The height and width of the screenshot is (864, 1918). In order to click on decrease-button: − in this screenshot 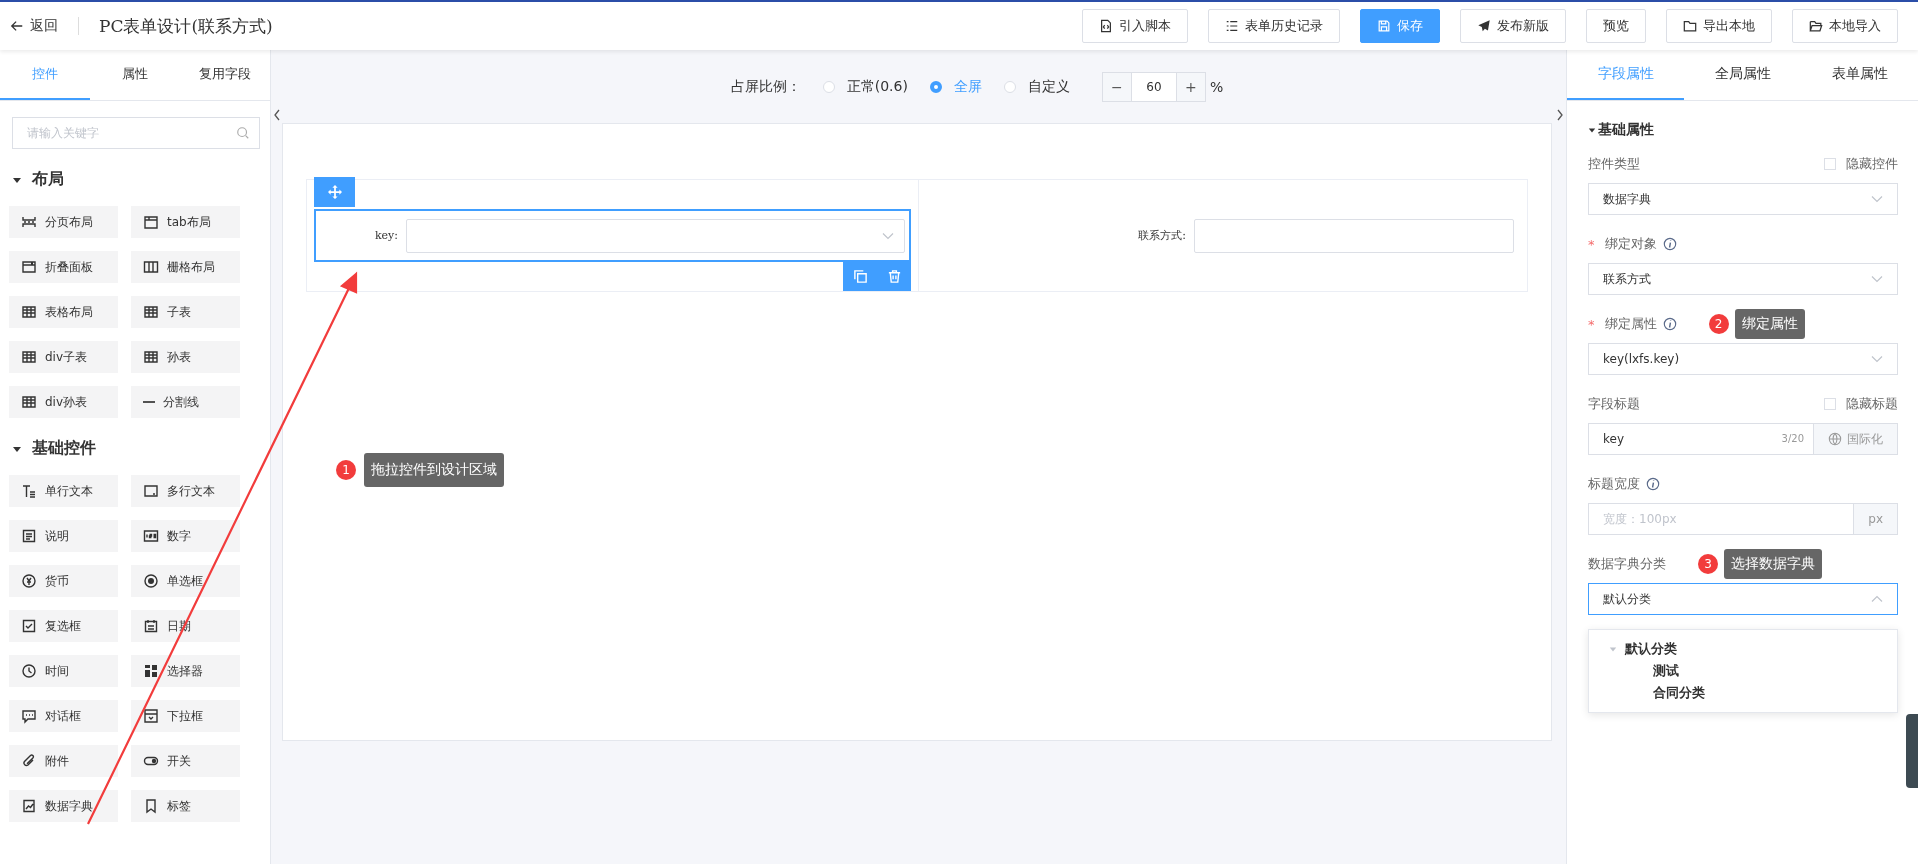, I will do `click(1116, 86)`.